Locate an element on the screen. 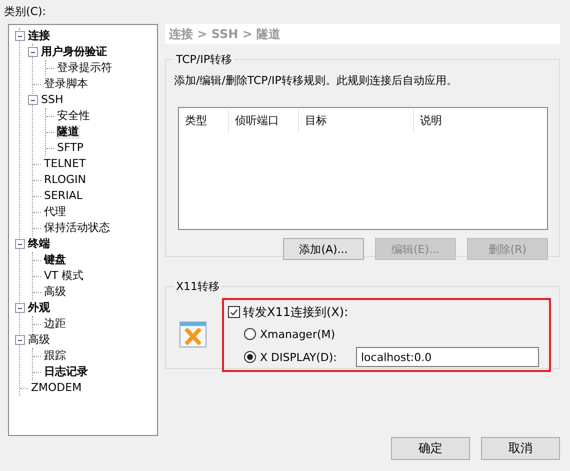 The width and height of the screenshot is (570, 471). column-header: 目标 is located at coordinates (356, 121).